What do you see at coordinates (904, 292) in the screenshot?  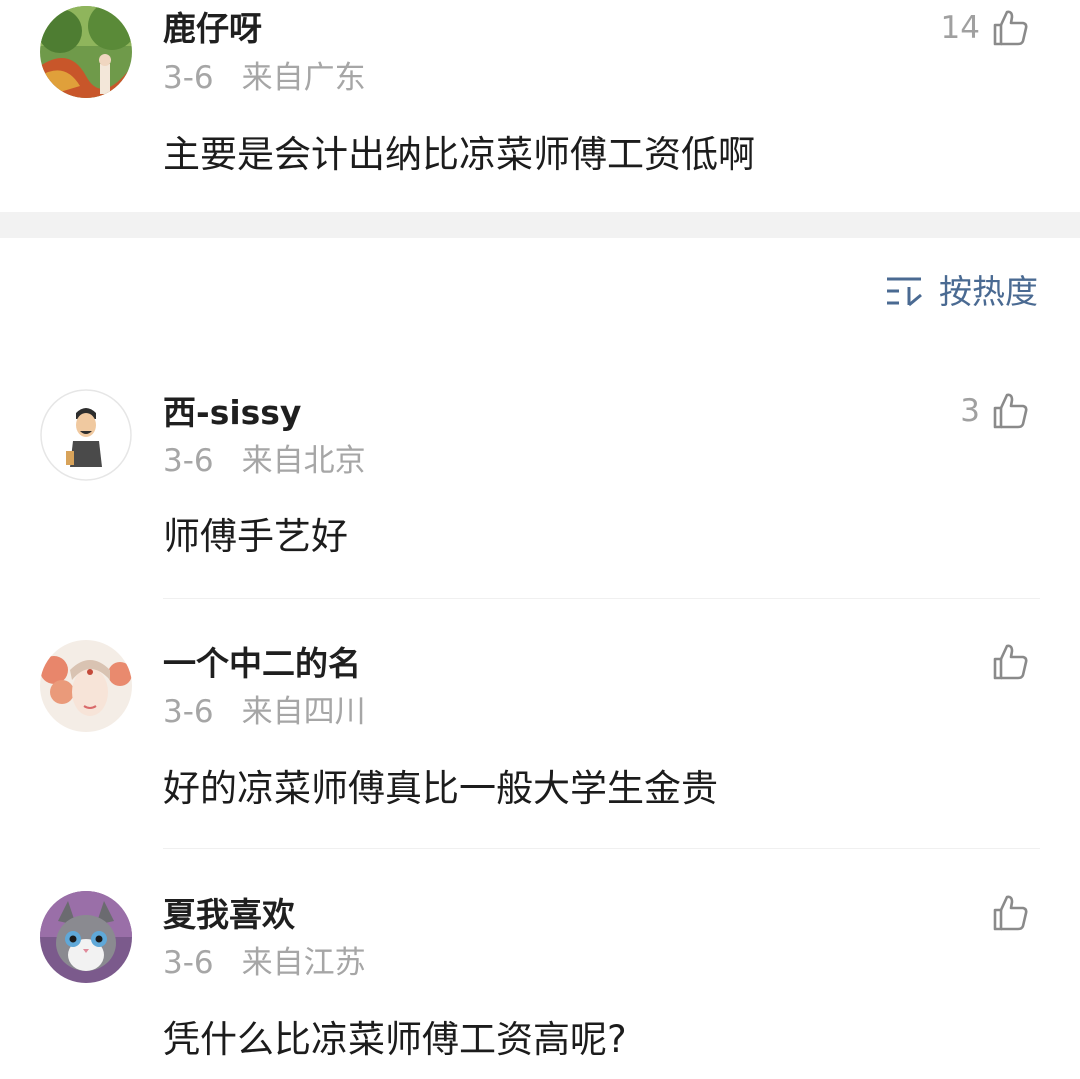 I see `sort-icon` at bounding box center [904, 292].